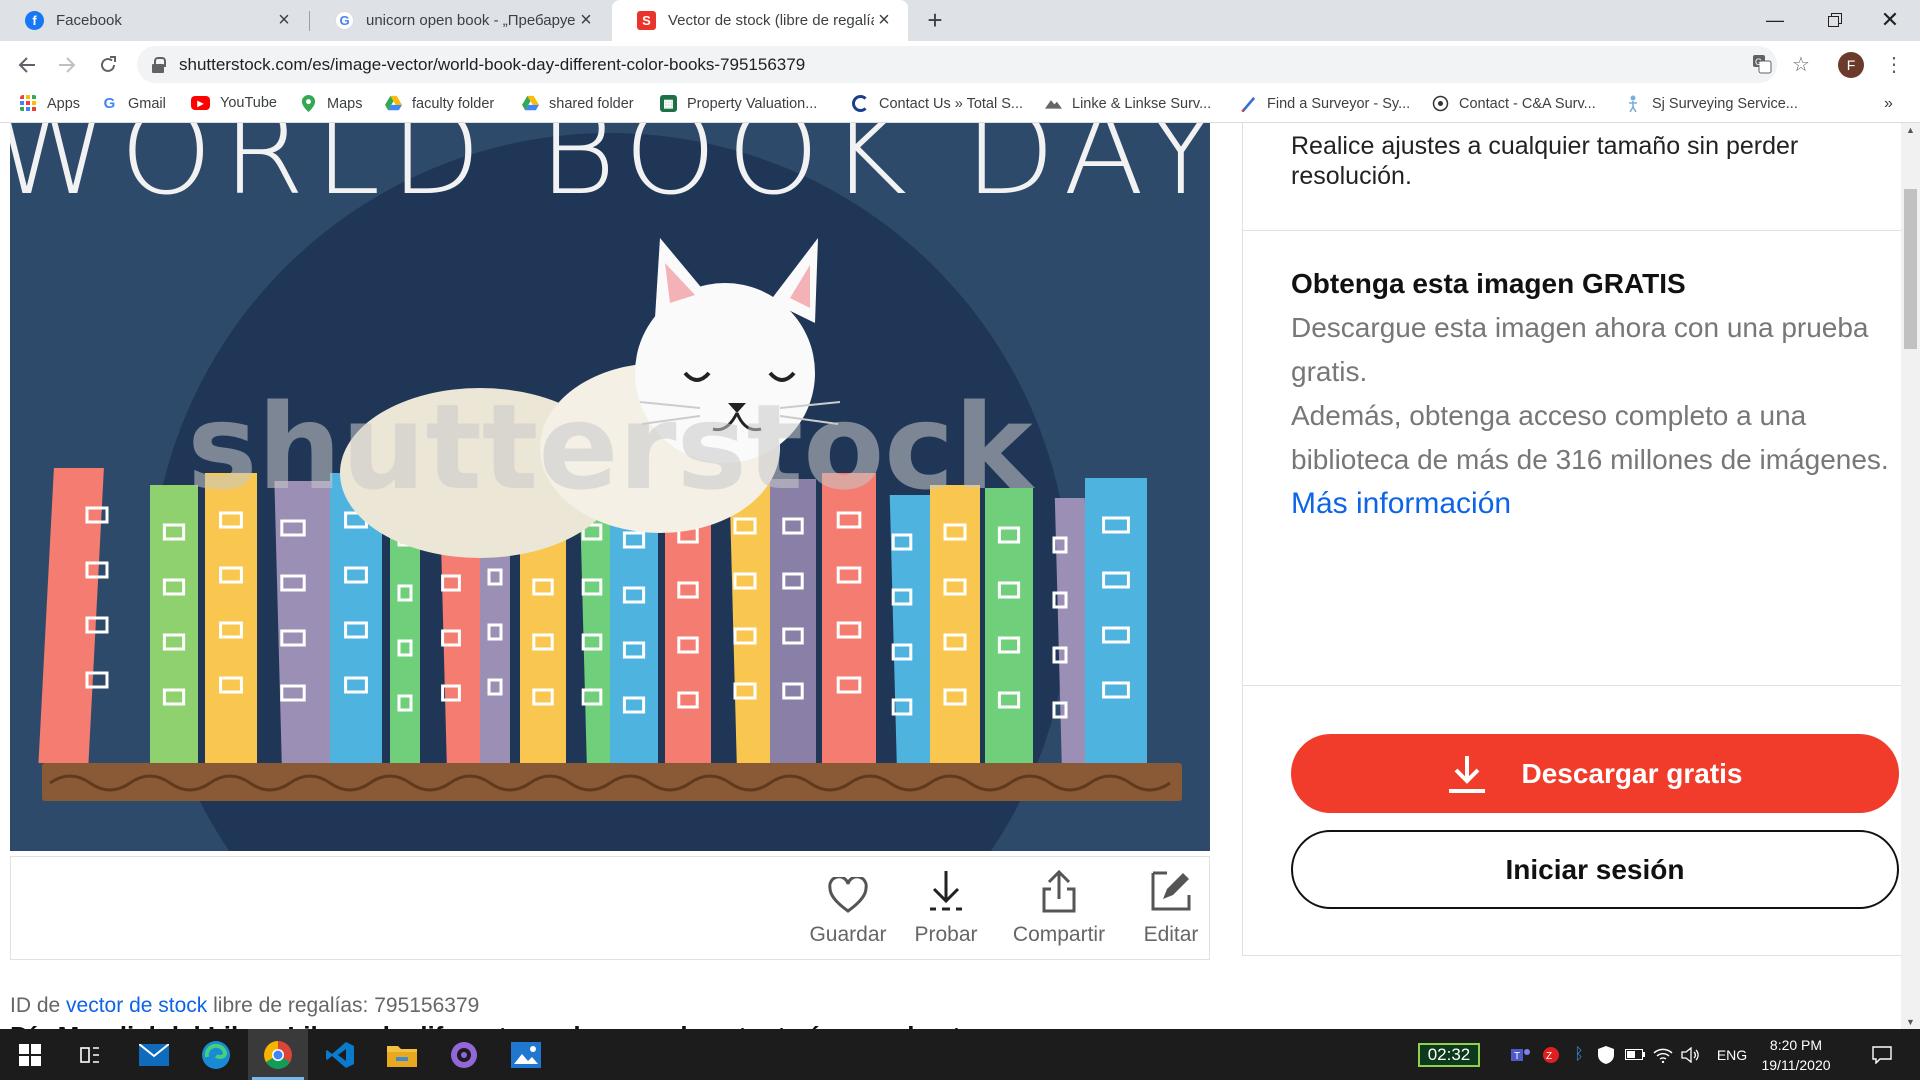  Describe the element at coordinates (1551, 1054) in the screenshot. I see `antivirus-tray-icon: Z` at that location.